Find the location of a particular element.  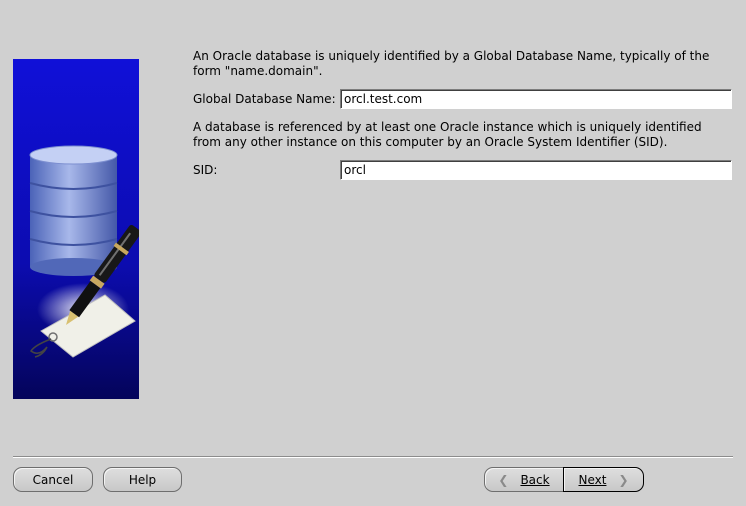

sid-input is located at coordinates (536, 170).